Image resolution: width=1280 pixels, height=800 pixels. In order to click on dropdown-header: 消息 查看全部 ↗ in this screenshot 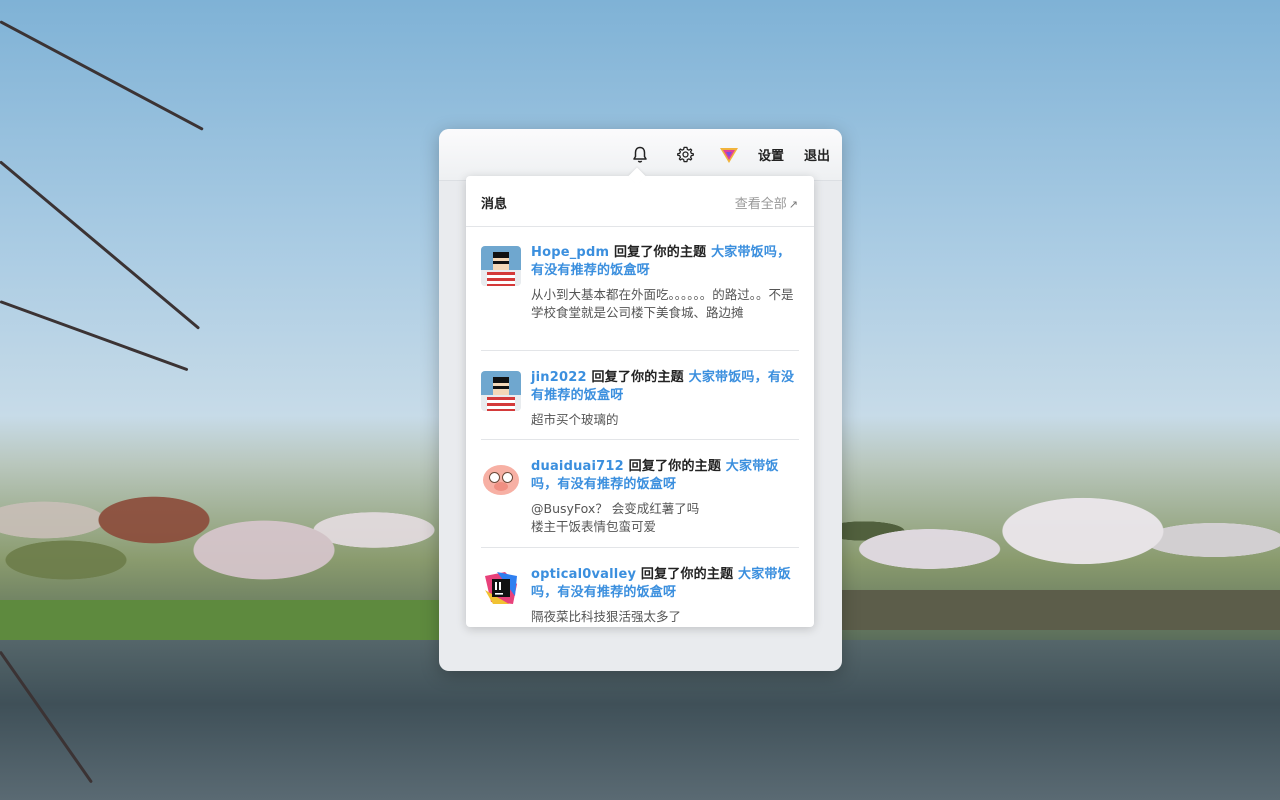, I will do `click(640, 201)`.